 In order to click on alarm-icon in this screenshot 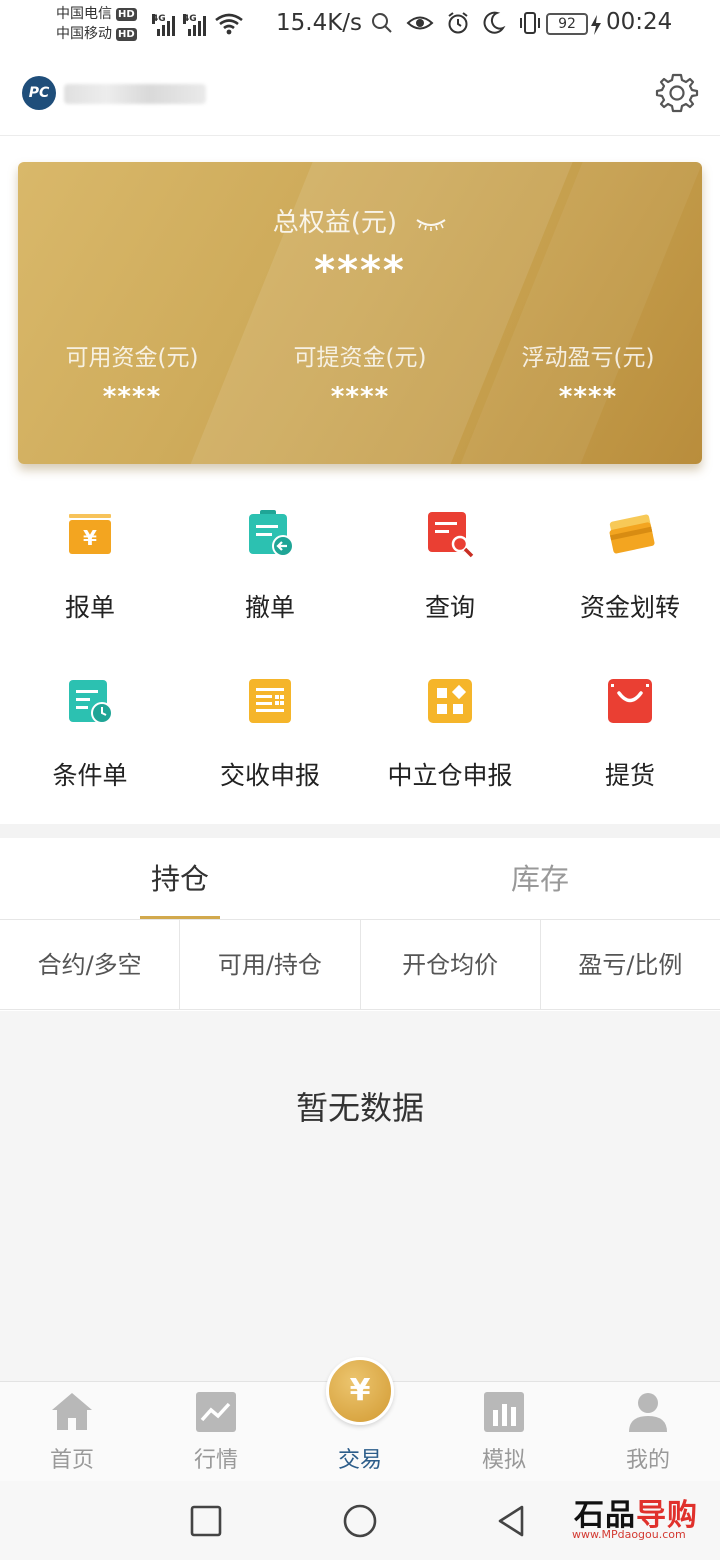, I will do `click(458, 23)`.